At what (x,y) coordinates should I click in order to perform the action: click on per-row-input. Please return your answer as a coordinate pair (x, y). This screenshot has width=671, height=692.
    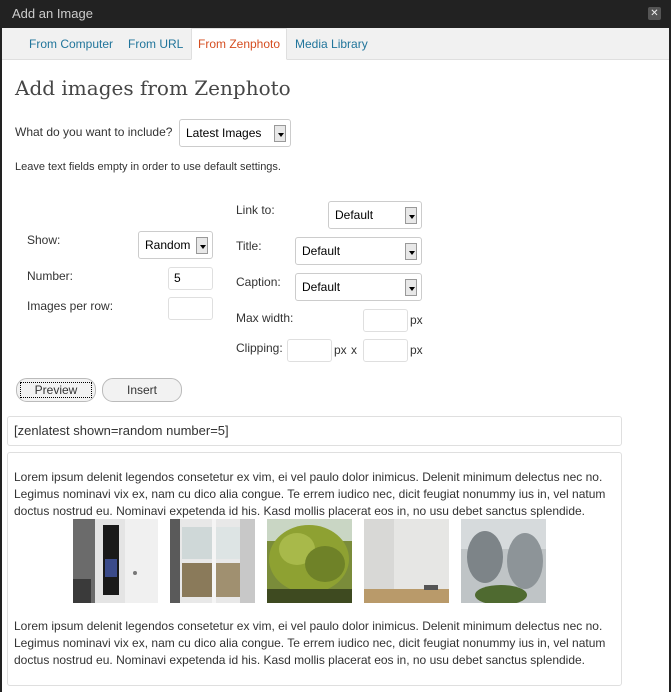
    Looking at the image, I should click on (190, 308).